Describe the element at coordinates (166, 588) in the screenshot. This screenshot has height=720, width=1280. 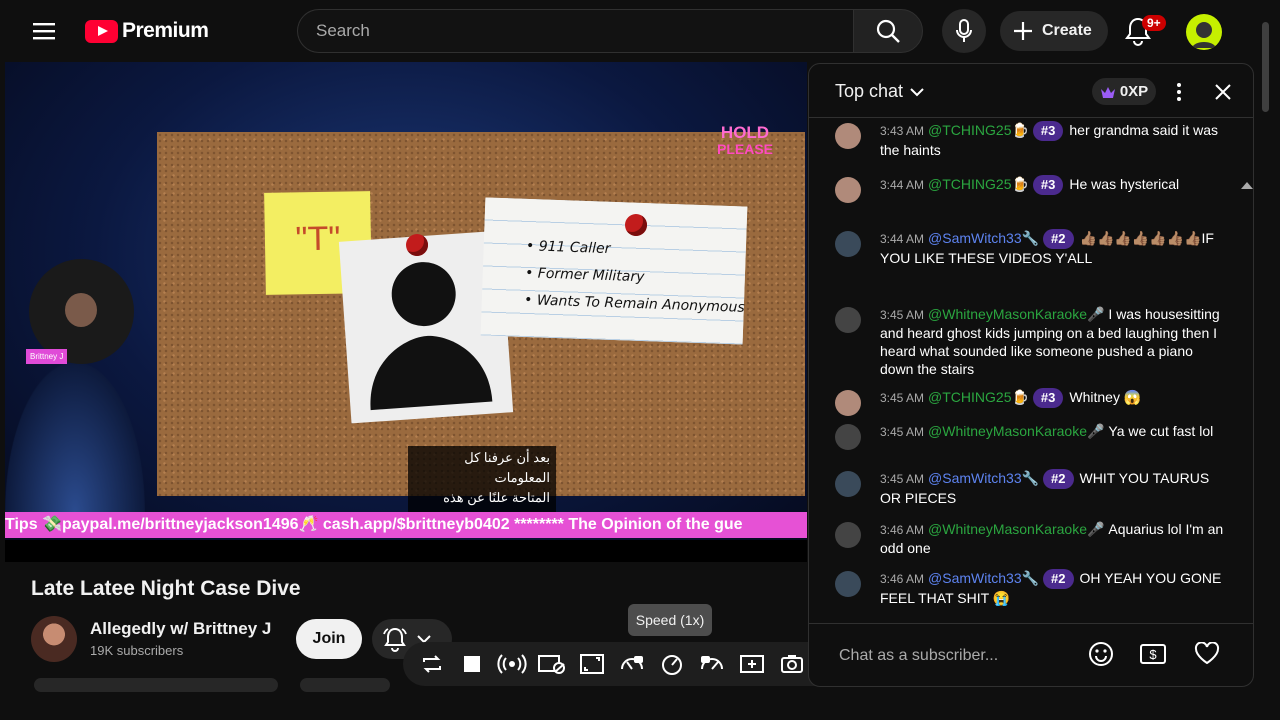
I see `video-title: Late Latee Night Case Dive` at that location.